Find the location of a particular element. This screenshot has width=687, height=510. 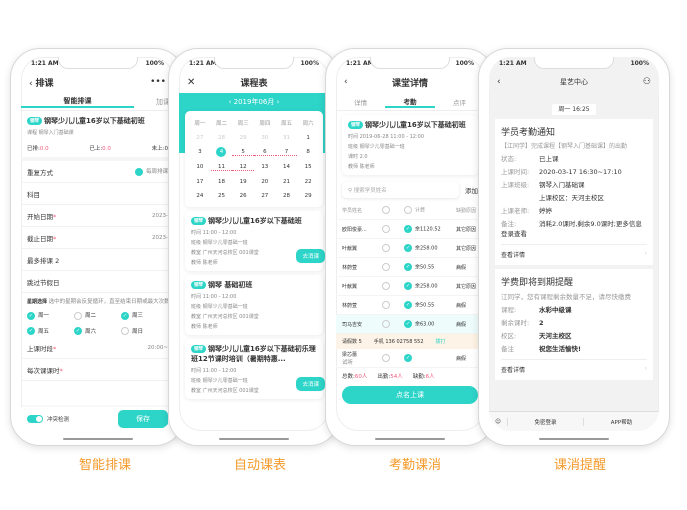

calendar-day: 22 is located at coordinates (308, 182).